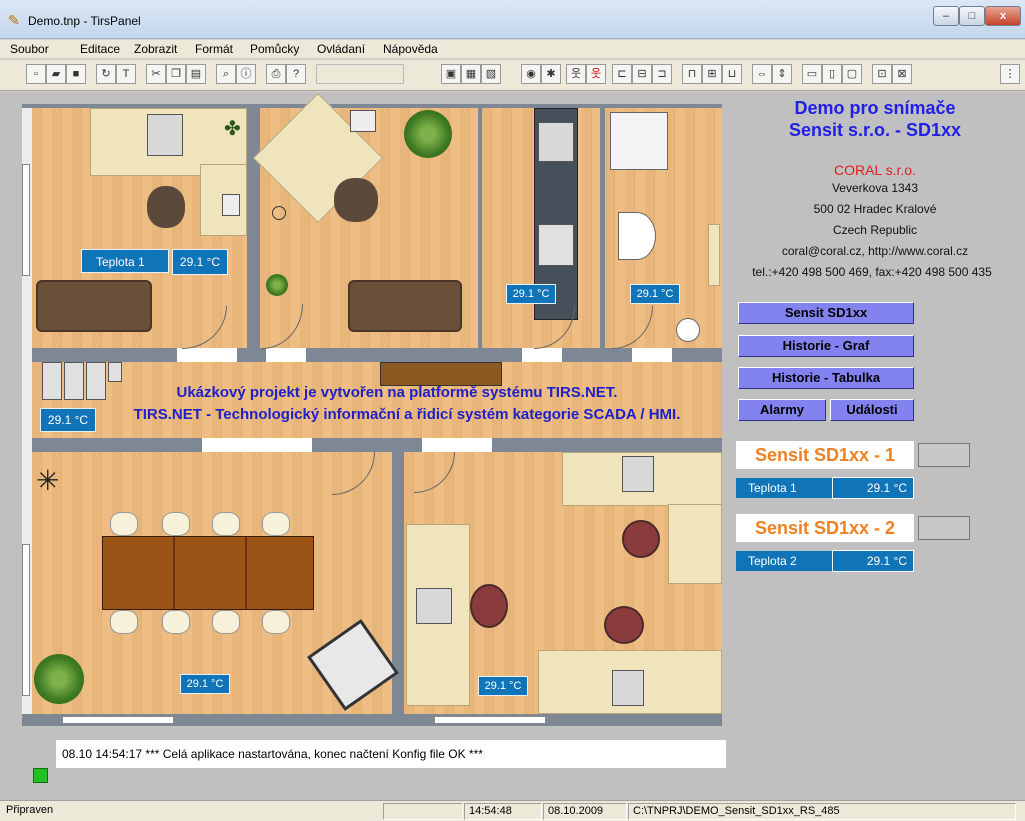 The image size is (1025, 821). I want to click on company-city: 500 02 Hradec Kralové, so click(875, 209).